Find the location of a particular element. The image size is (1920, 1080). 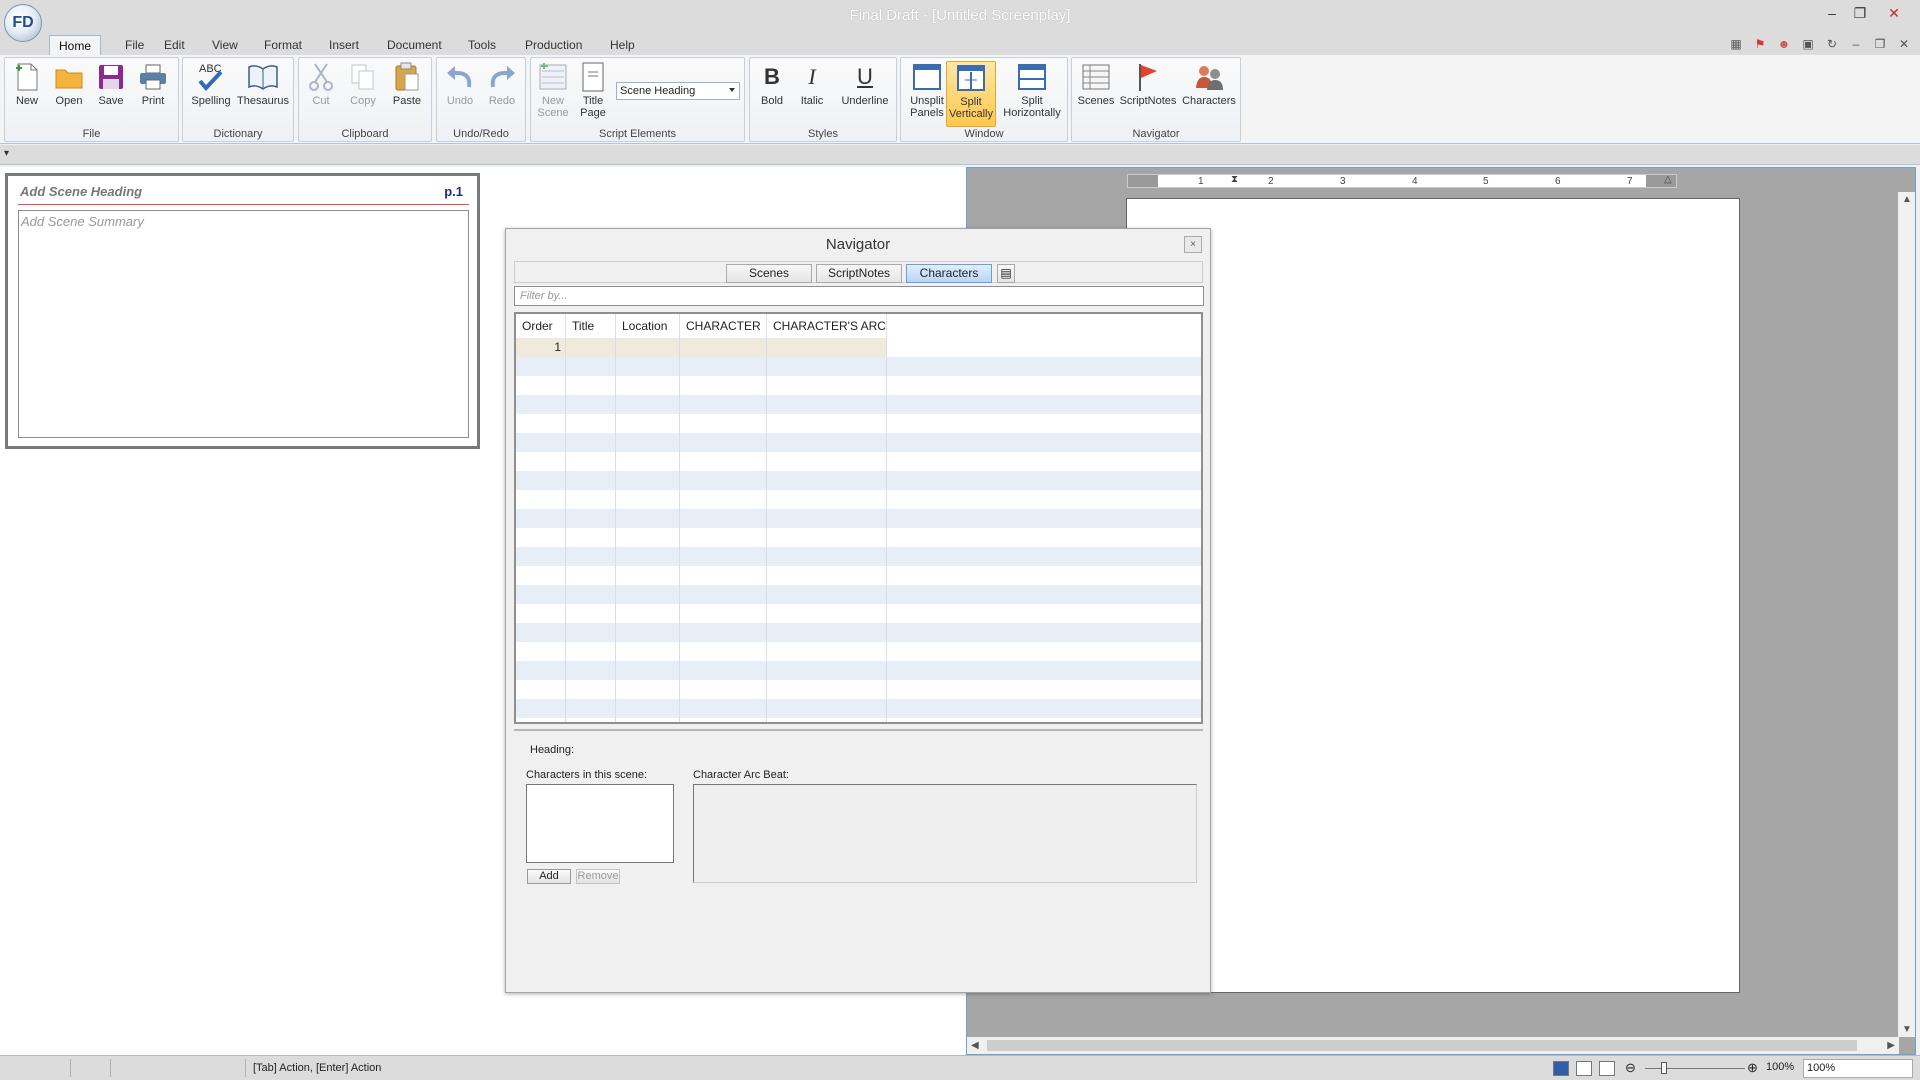

new-button: New is located at coordinates (27, 84).